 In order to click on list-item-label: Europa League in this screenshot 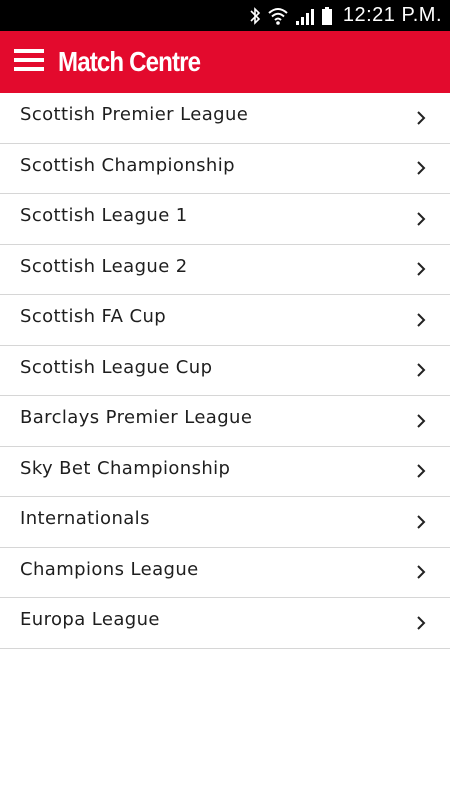, I will do `click(90, 620)`.